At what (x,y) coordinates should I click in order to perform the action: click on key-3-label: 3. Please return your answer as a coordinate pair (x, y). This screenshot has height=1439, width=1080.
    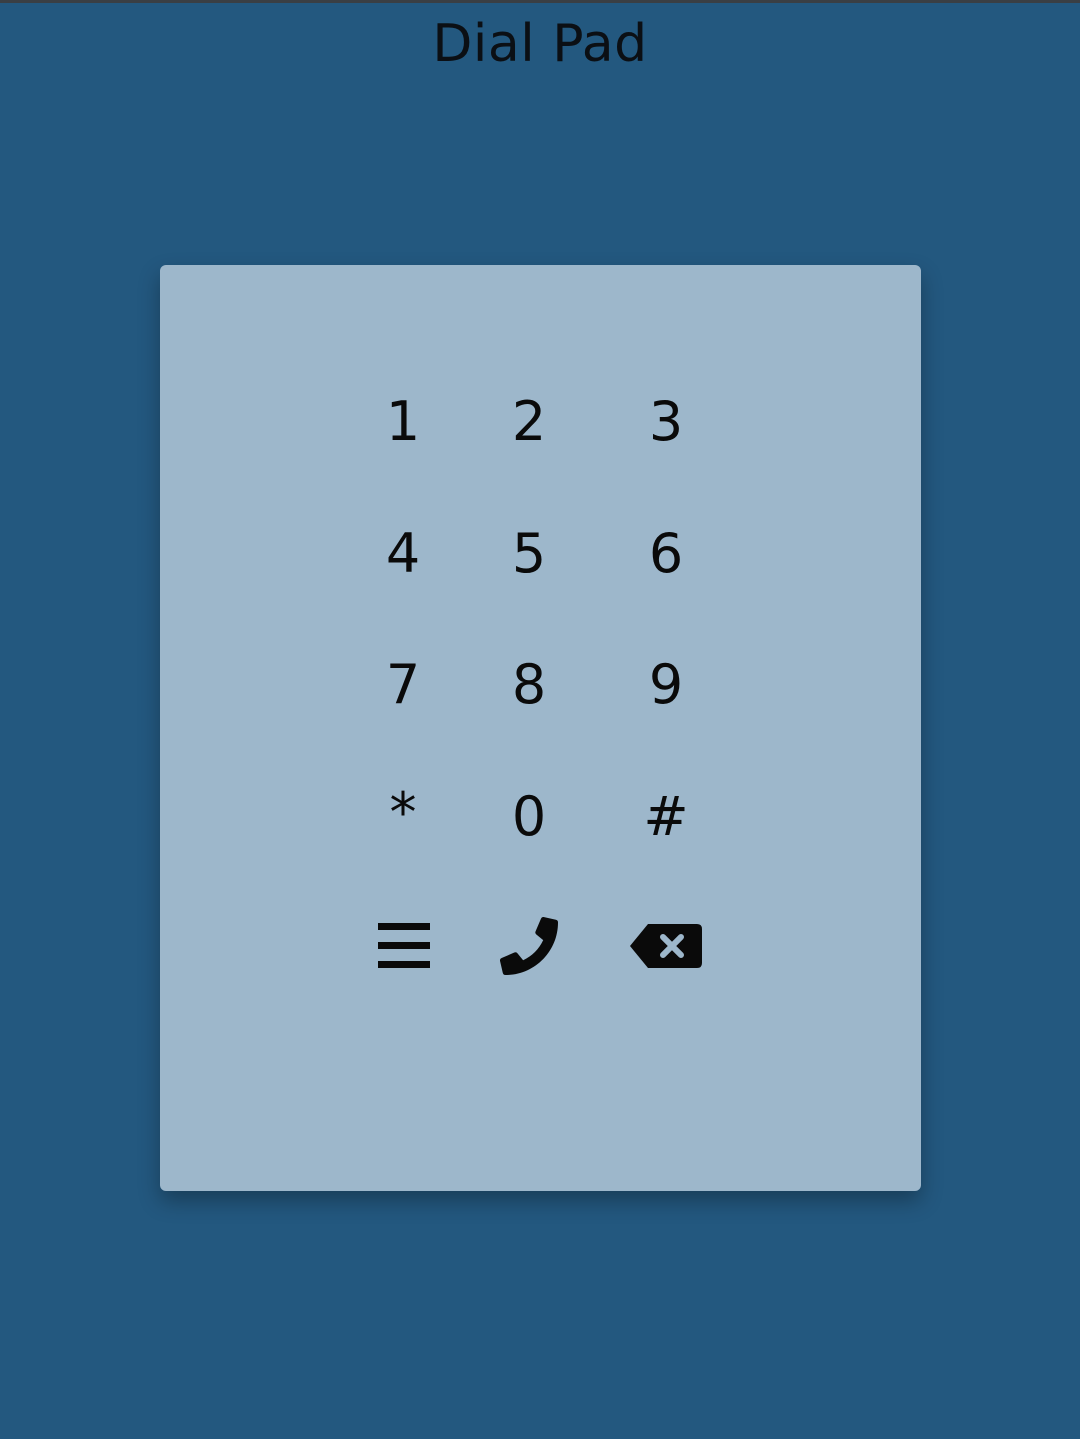
    Looking at the image, I should click on (666, 421).